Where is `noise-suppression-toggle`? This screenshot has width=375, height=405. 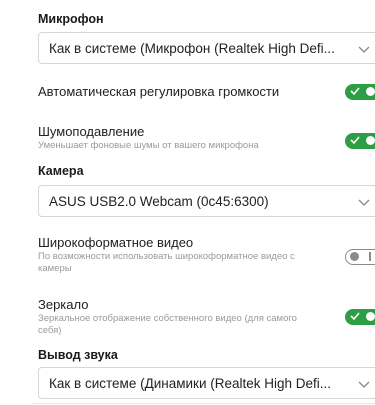 noise-suppression-toggle is located at coordinates (360, 141).